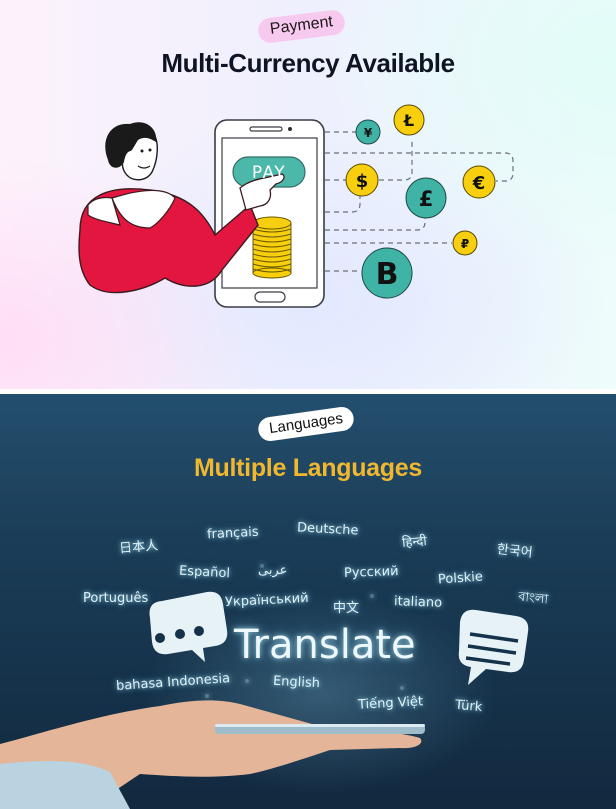 This screenshot has height=809, width=616. What do you see at coordinates (387, 274) in the screenshot?
I see `bitcoin-symbol: B` at bounding box center [387, 274].